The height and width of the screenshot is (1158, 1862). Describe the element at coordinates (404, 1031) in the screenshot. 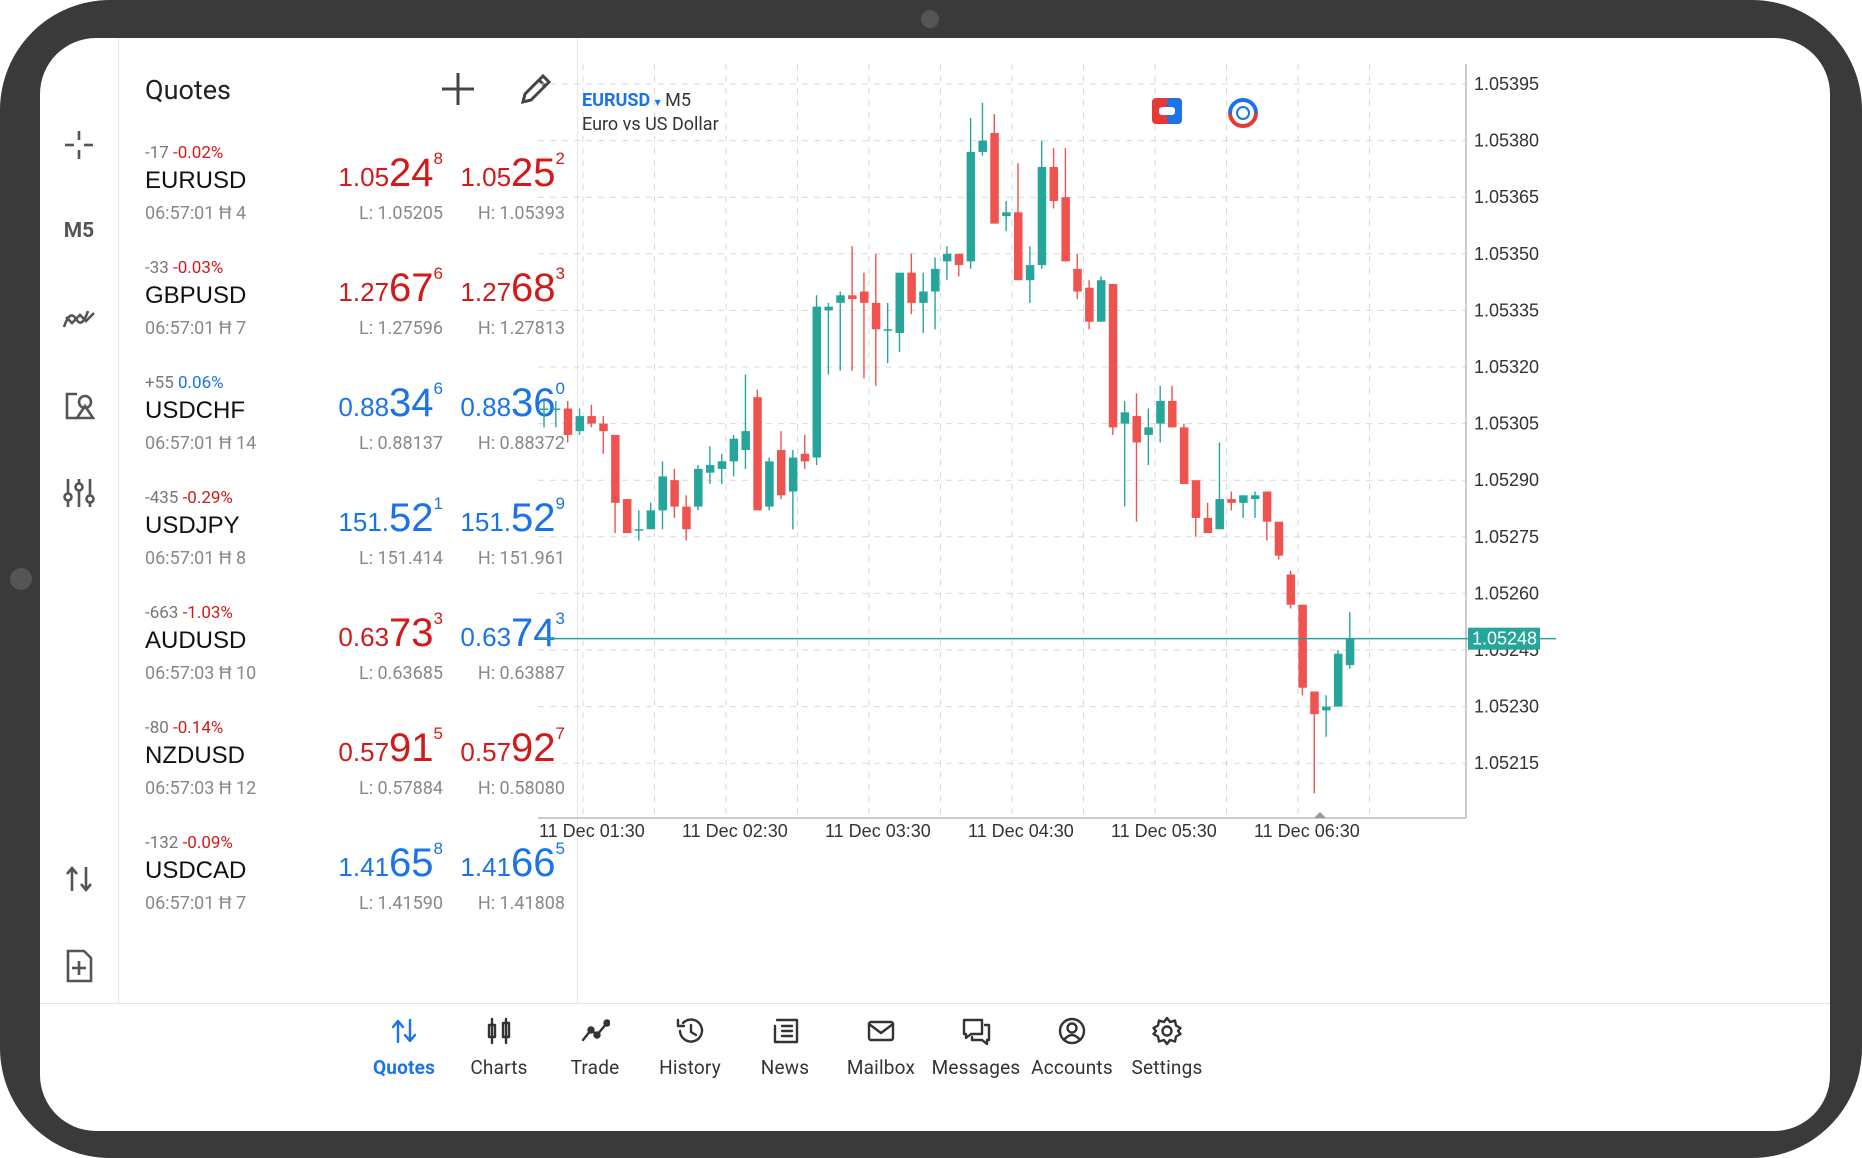

I see `quotes-arrows-icon` at that location.